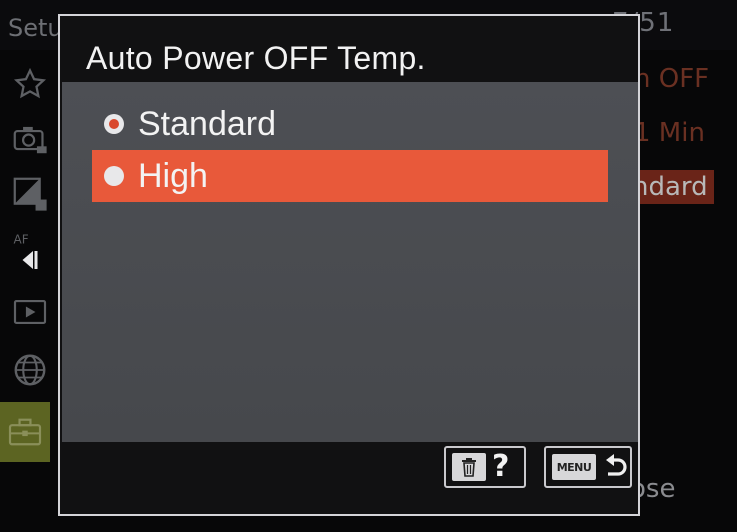 Image resolution: width=737 pixels, height=532 pixels. Describe the element at coordinates (574, 467) in the screenshot. I see `menu-key-label: MENU` at that location.